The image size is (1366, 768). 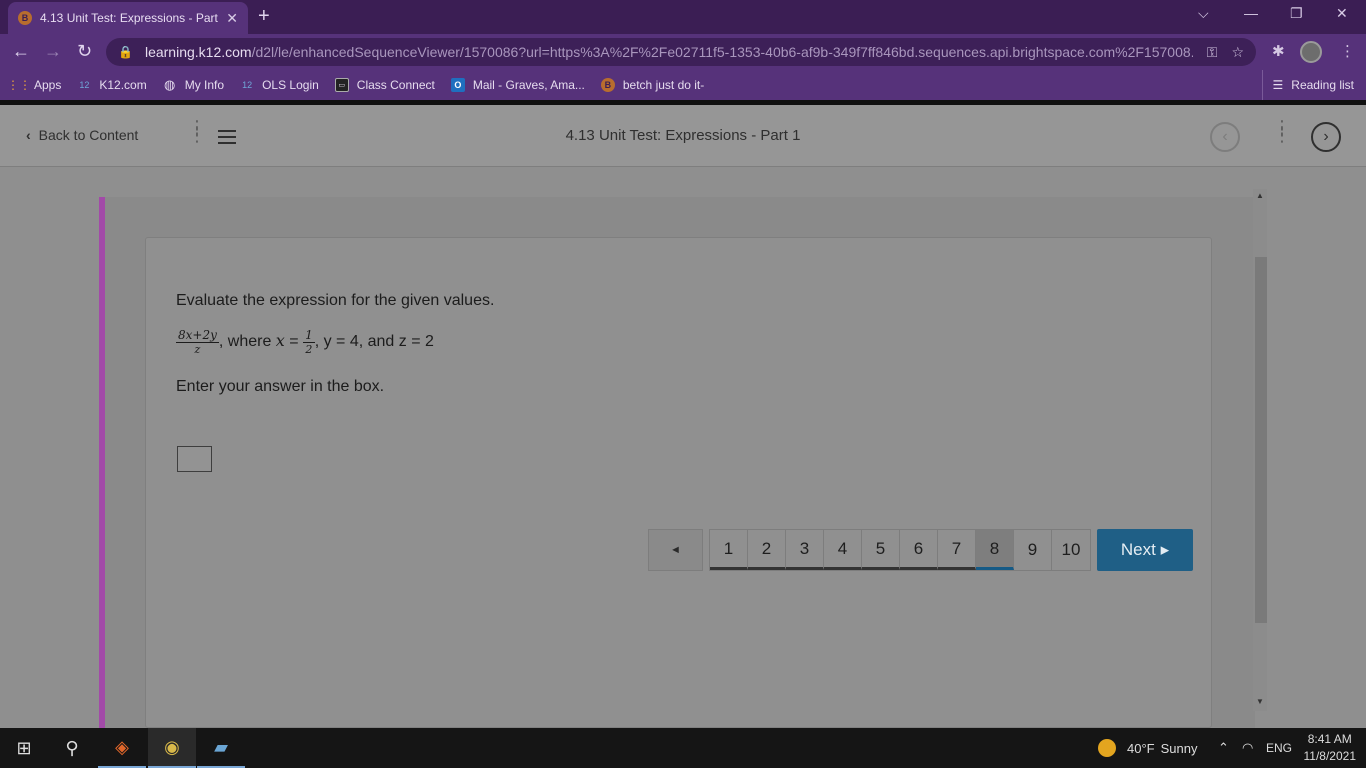 What do you see at coordinates (221, 748) in the screenshot?
I see `notes-app-icon: ▰` at bounding box center [221, 748].